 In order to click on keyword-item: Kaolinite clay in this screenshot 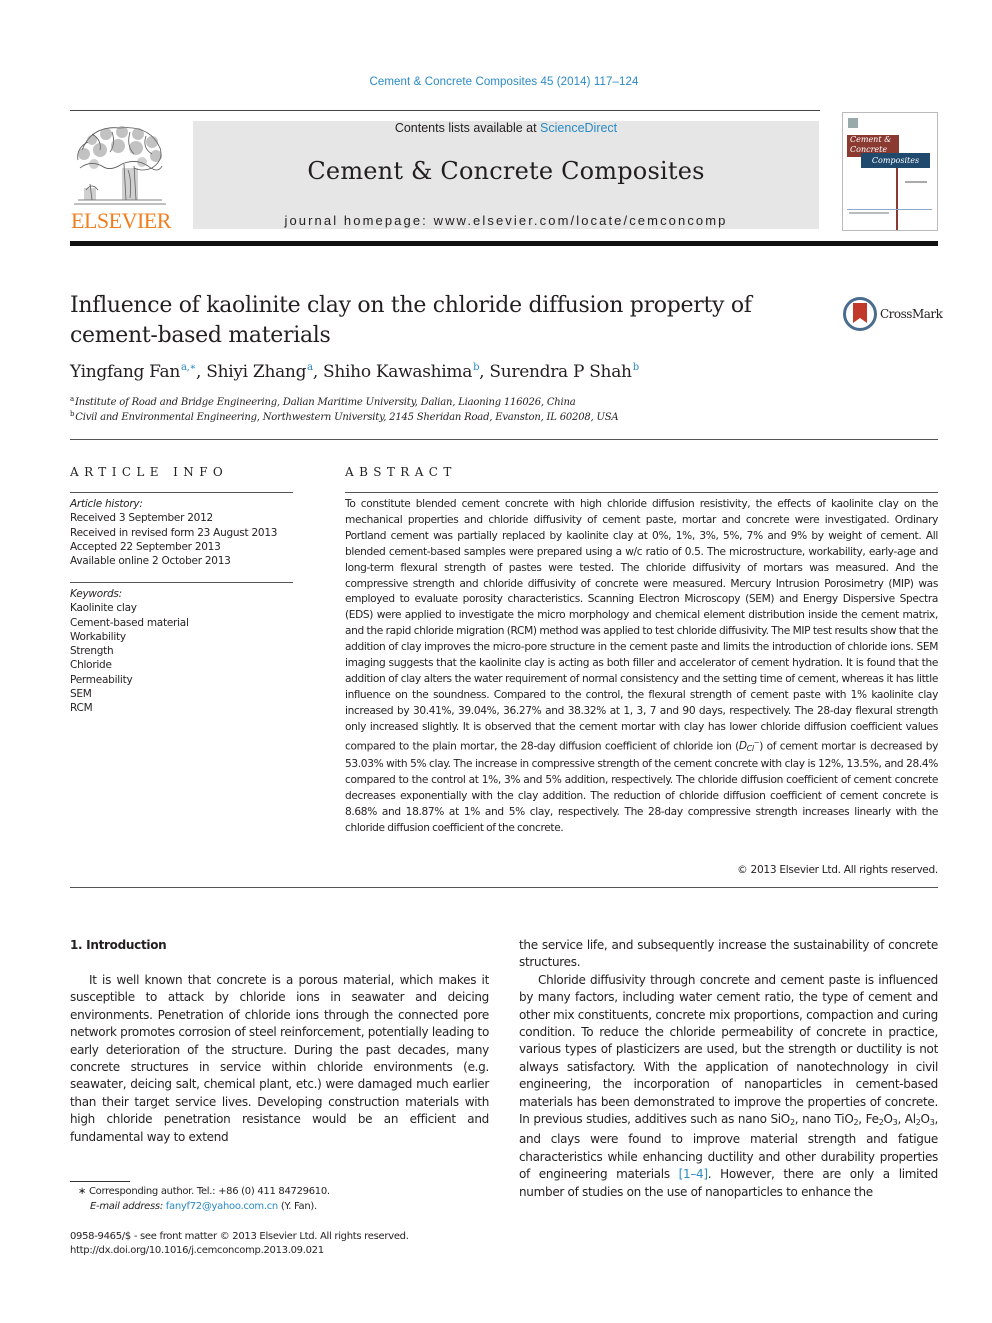, I will do `click(103, 608)`.